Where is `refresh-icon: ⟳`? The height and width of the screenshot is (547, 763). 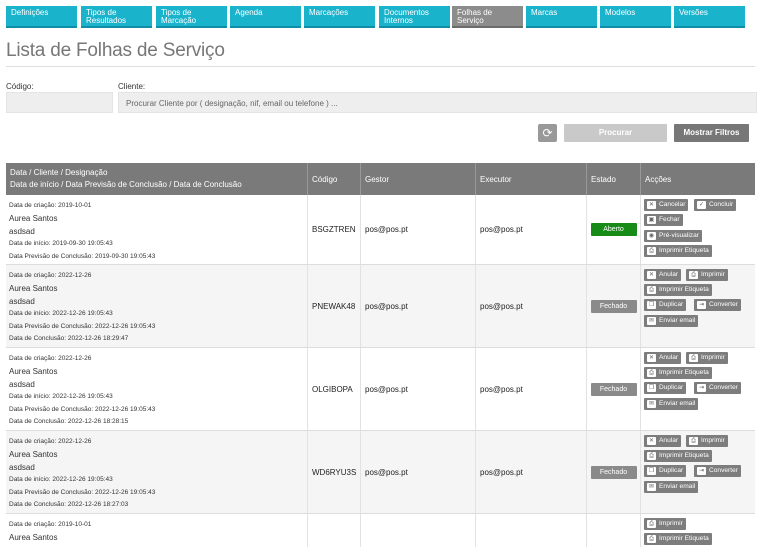 refresh-icon: ⟳ is located at coordinates (547, 133).